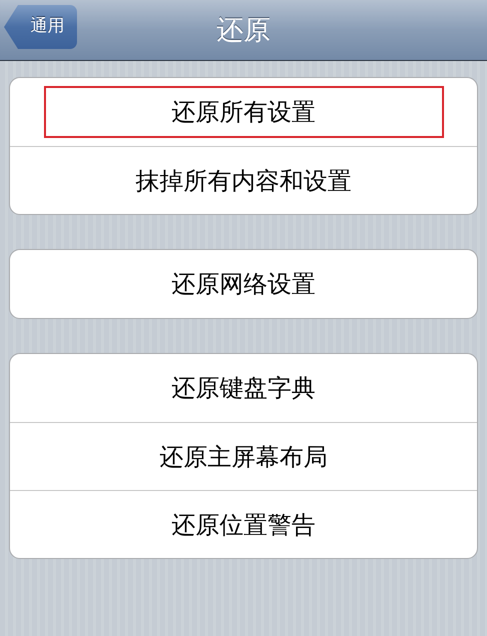 This screenshot has height=636, width=487. I want to click on reset-option: 抹掉所有内容和设置, so click(244, 180).